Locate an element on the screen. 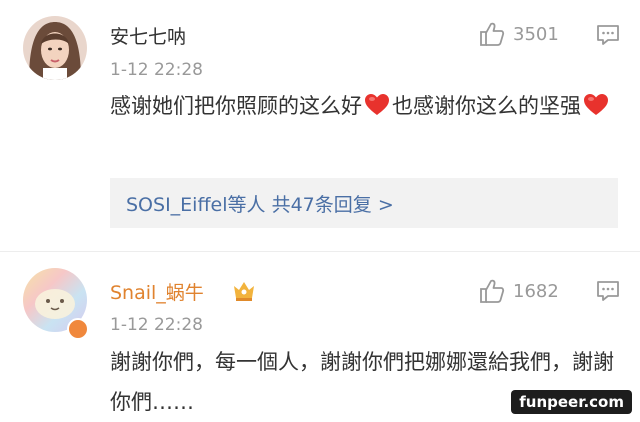 This screenshot has width=640, height=422. username: 安七七呐 is located at coordinates (148, 35).